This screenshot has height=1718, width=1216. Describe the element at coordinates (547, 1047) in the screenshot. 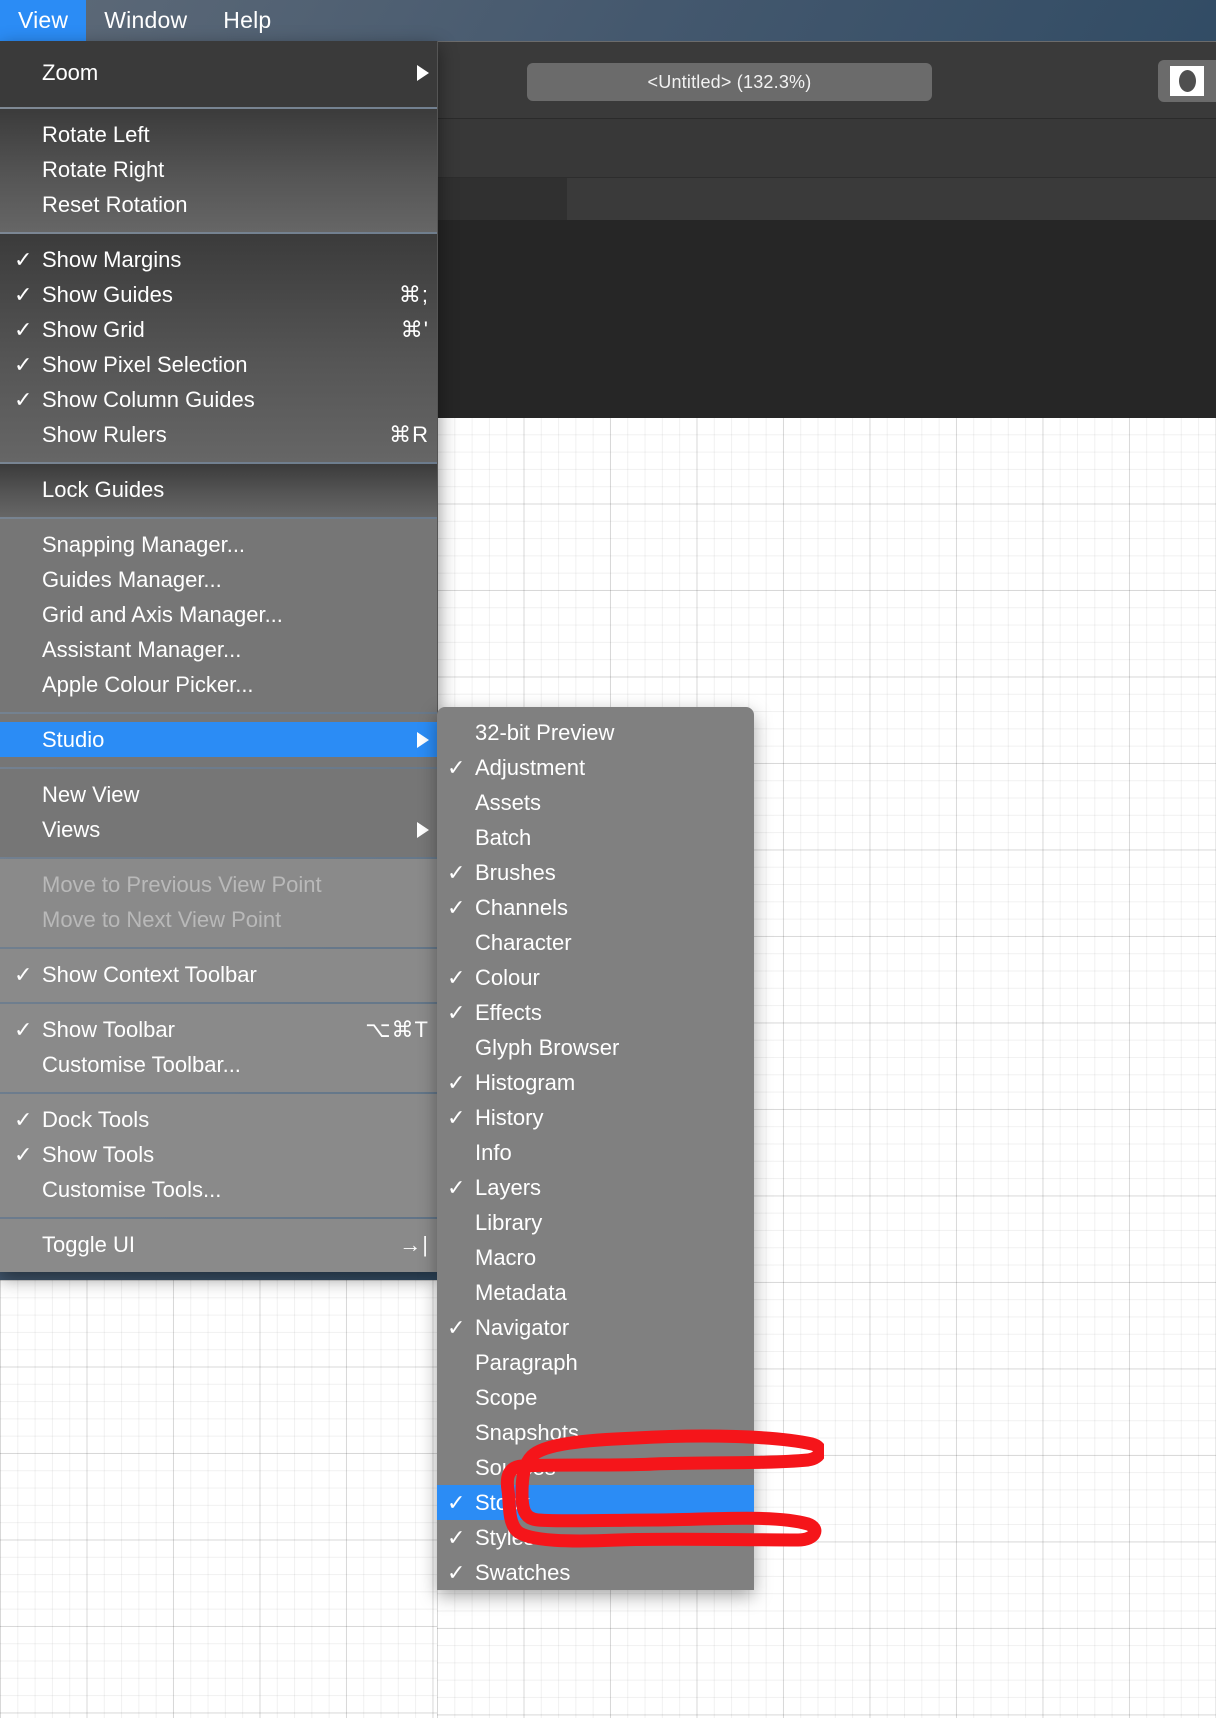

I see `studio-item-label: Glyph Browser` at that location.